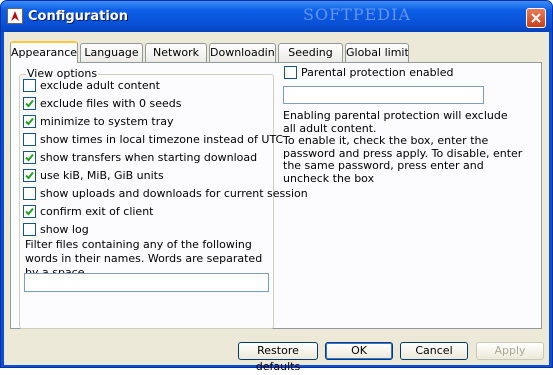 This screenshot has height=375, width=553. I want to click on parental-protection-label: Parental protection enabled, so click(377, 72).